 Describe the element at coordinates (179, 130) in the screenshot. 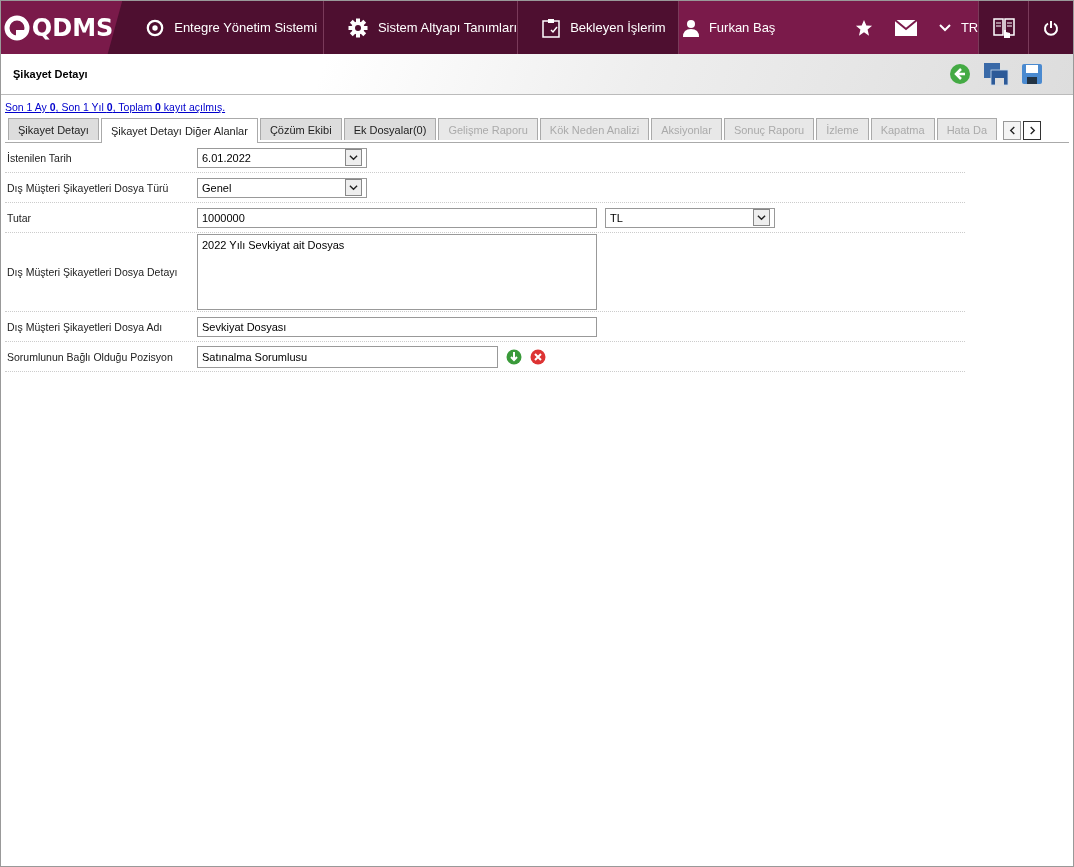

I see `tab: Şikayet Detayı Diğer Alanlar` at that location.